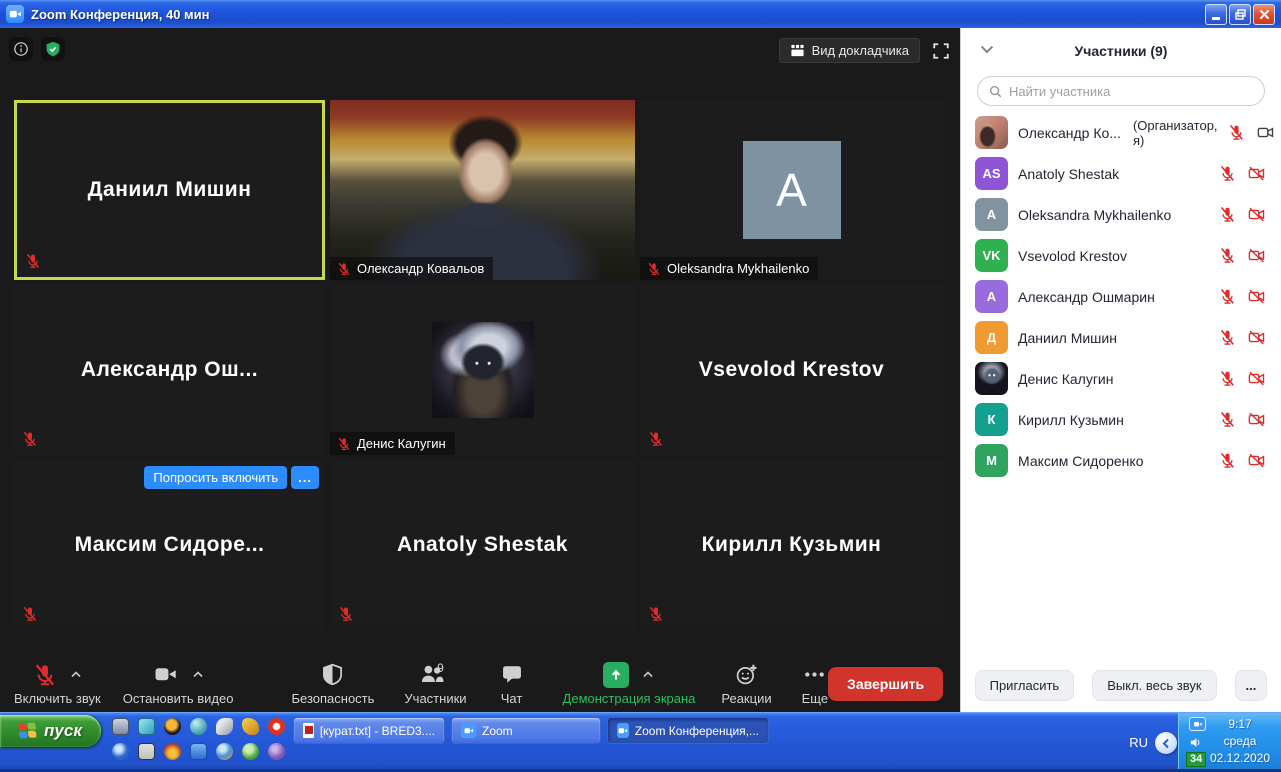  I want to click on participant-row: Олександр Ко... (Организатор, я), so click(1121, 132).